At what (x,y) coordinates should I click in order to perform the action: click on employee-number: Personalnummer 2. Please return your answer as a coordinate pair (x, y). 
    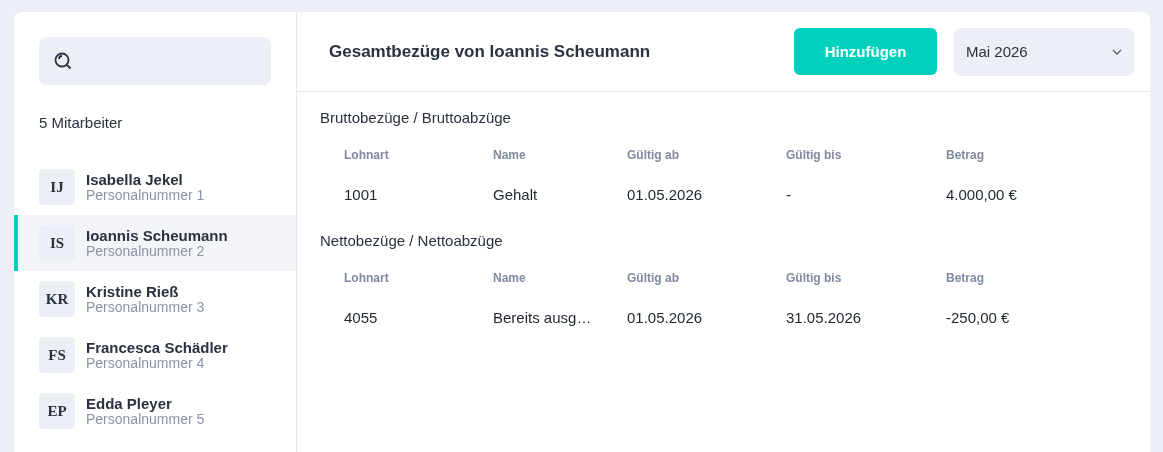
    Looking at the image, I should click on (146, 251).